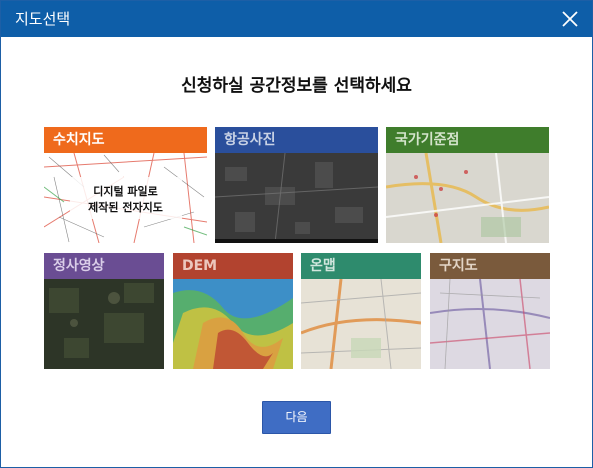  What do you see at coordinates (467, 185) in the screenshot?
I see `card-control-point: 국가기준점` at bounding box center [467, 185].